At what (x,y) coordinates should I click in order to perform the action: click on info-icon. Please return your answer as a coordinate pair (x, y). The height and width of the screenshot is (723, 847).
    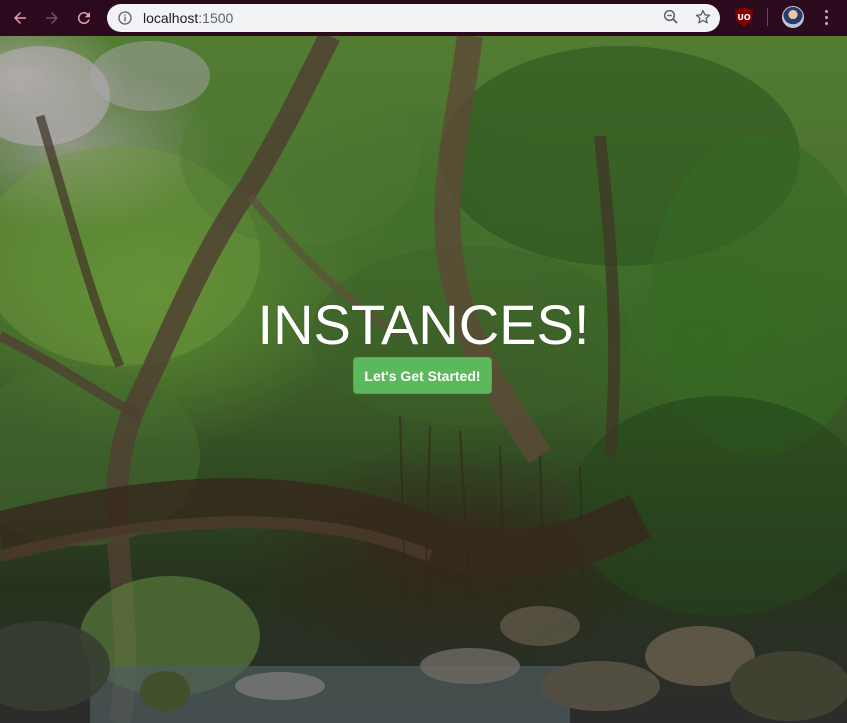
    Looking at the image, I should click on (125, 18).